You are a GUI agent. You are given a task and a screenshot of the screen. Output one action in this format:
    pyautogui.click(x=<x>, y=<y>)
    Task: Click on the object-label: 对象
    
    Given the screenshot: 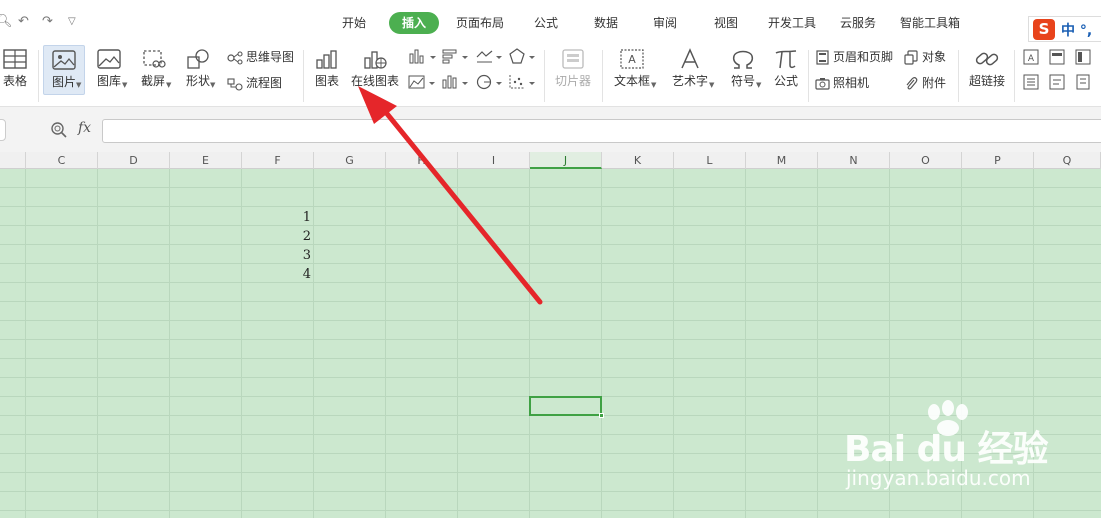 What is the action you would take?
    pyautogui.click(x=934, y=57)
    